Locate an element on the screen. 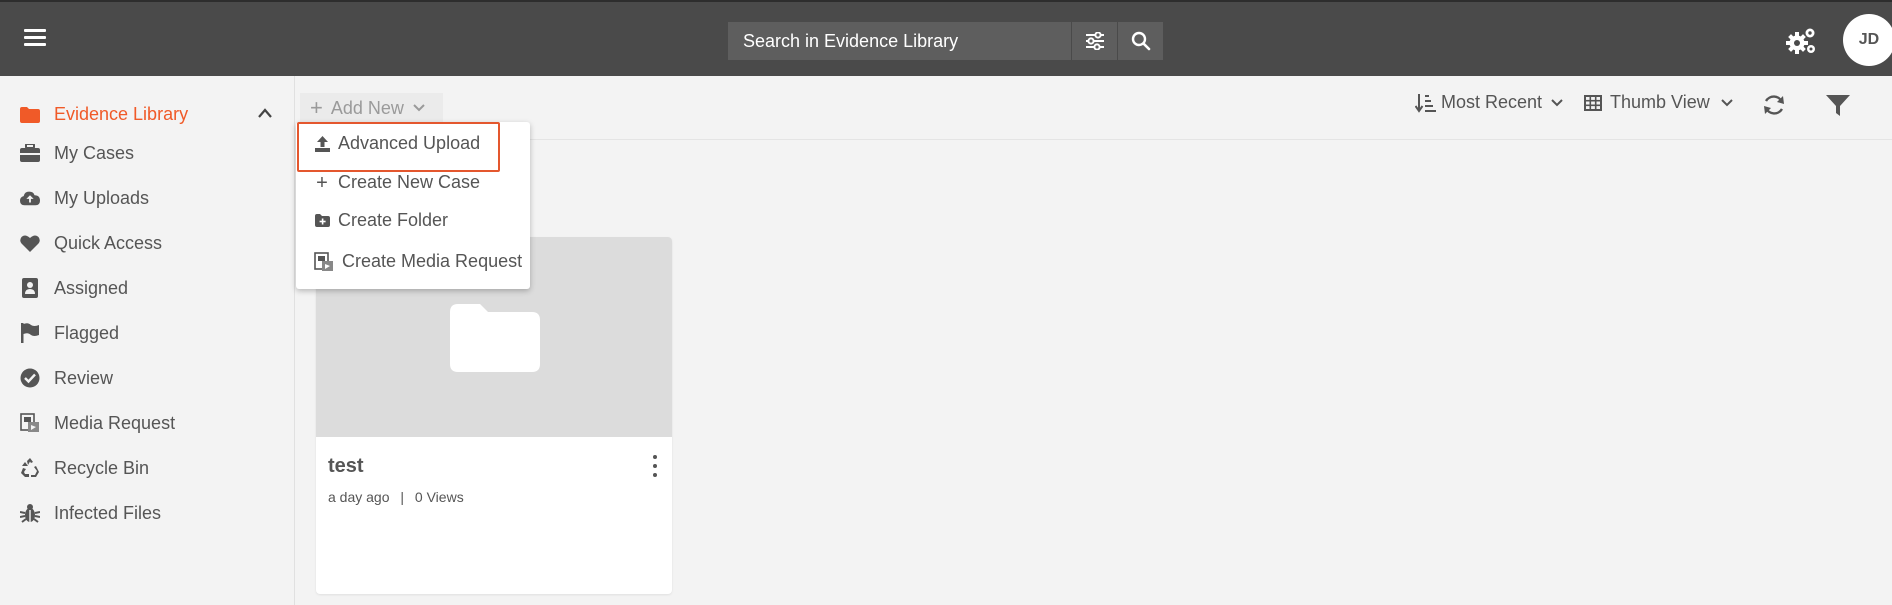 This screenshot has width=1892, height=605. view-dropdown: Thumb View is located at coordinates (1659, 102).